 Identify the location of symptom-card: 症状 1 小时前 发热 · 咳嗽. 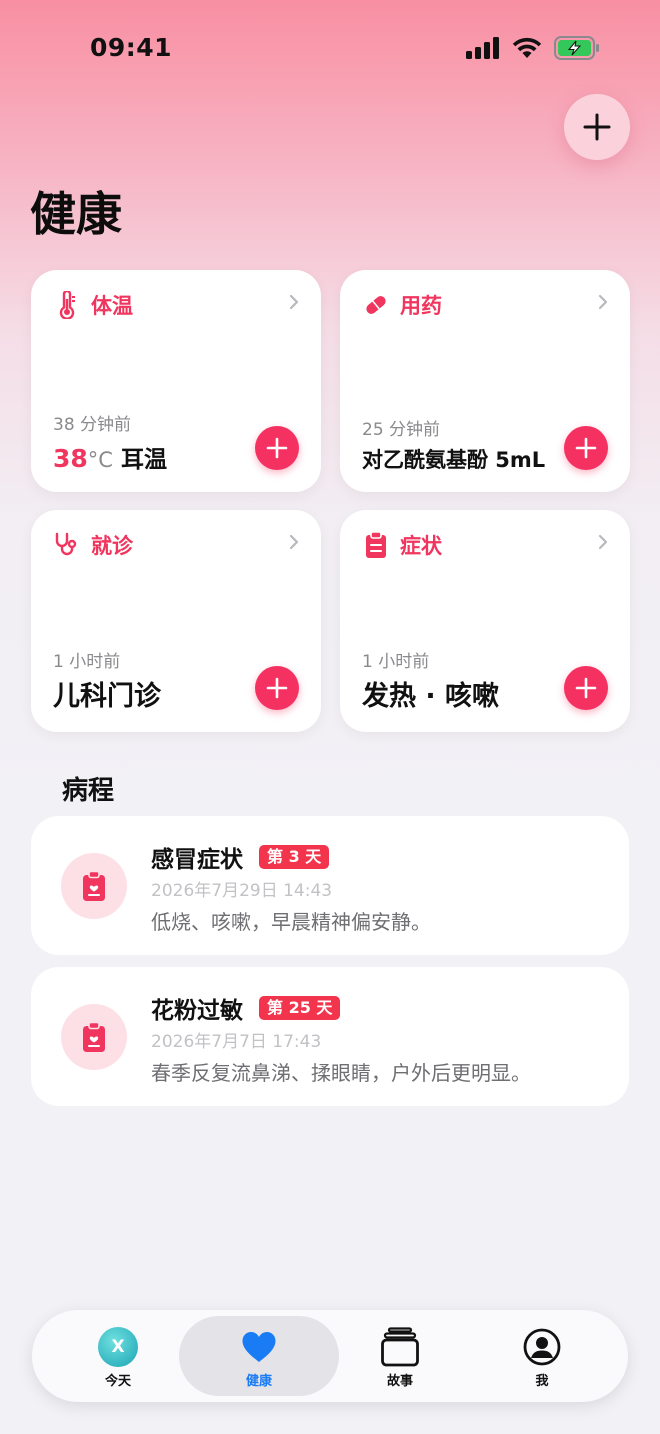
(485, 621).